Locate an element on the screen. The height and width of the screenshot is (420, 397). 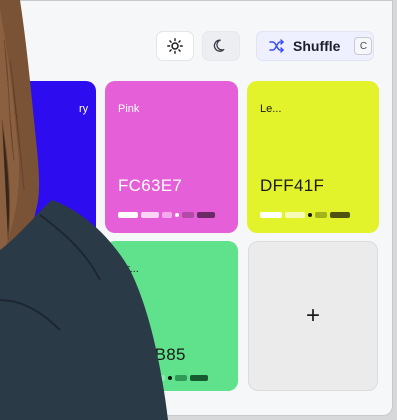
swatch-0: ry is located at coordinates (48, 161).